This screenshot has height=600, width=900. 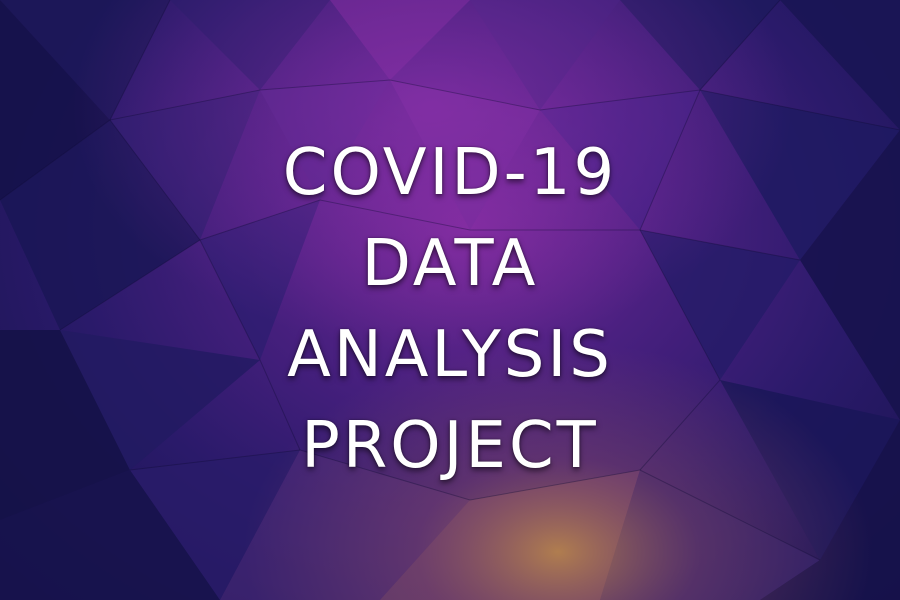 What do you see at coordinates (450, 355) in the screenshot?
I see `title-line-3: ANALYSIS` at bounding box center [450, 355].